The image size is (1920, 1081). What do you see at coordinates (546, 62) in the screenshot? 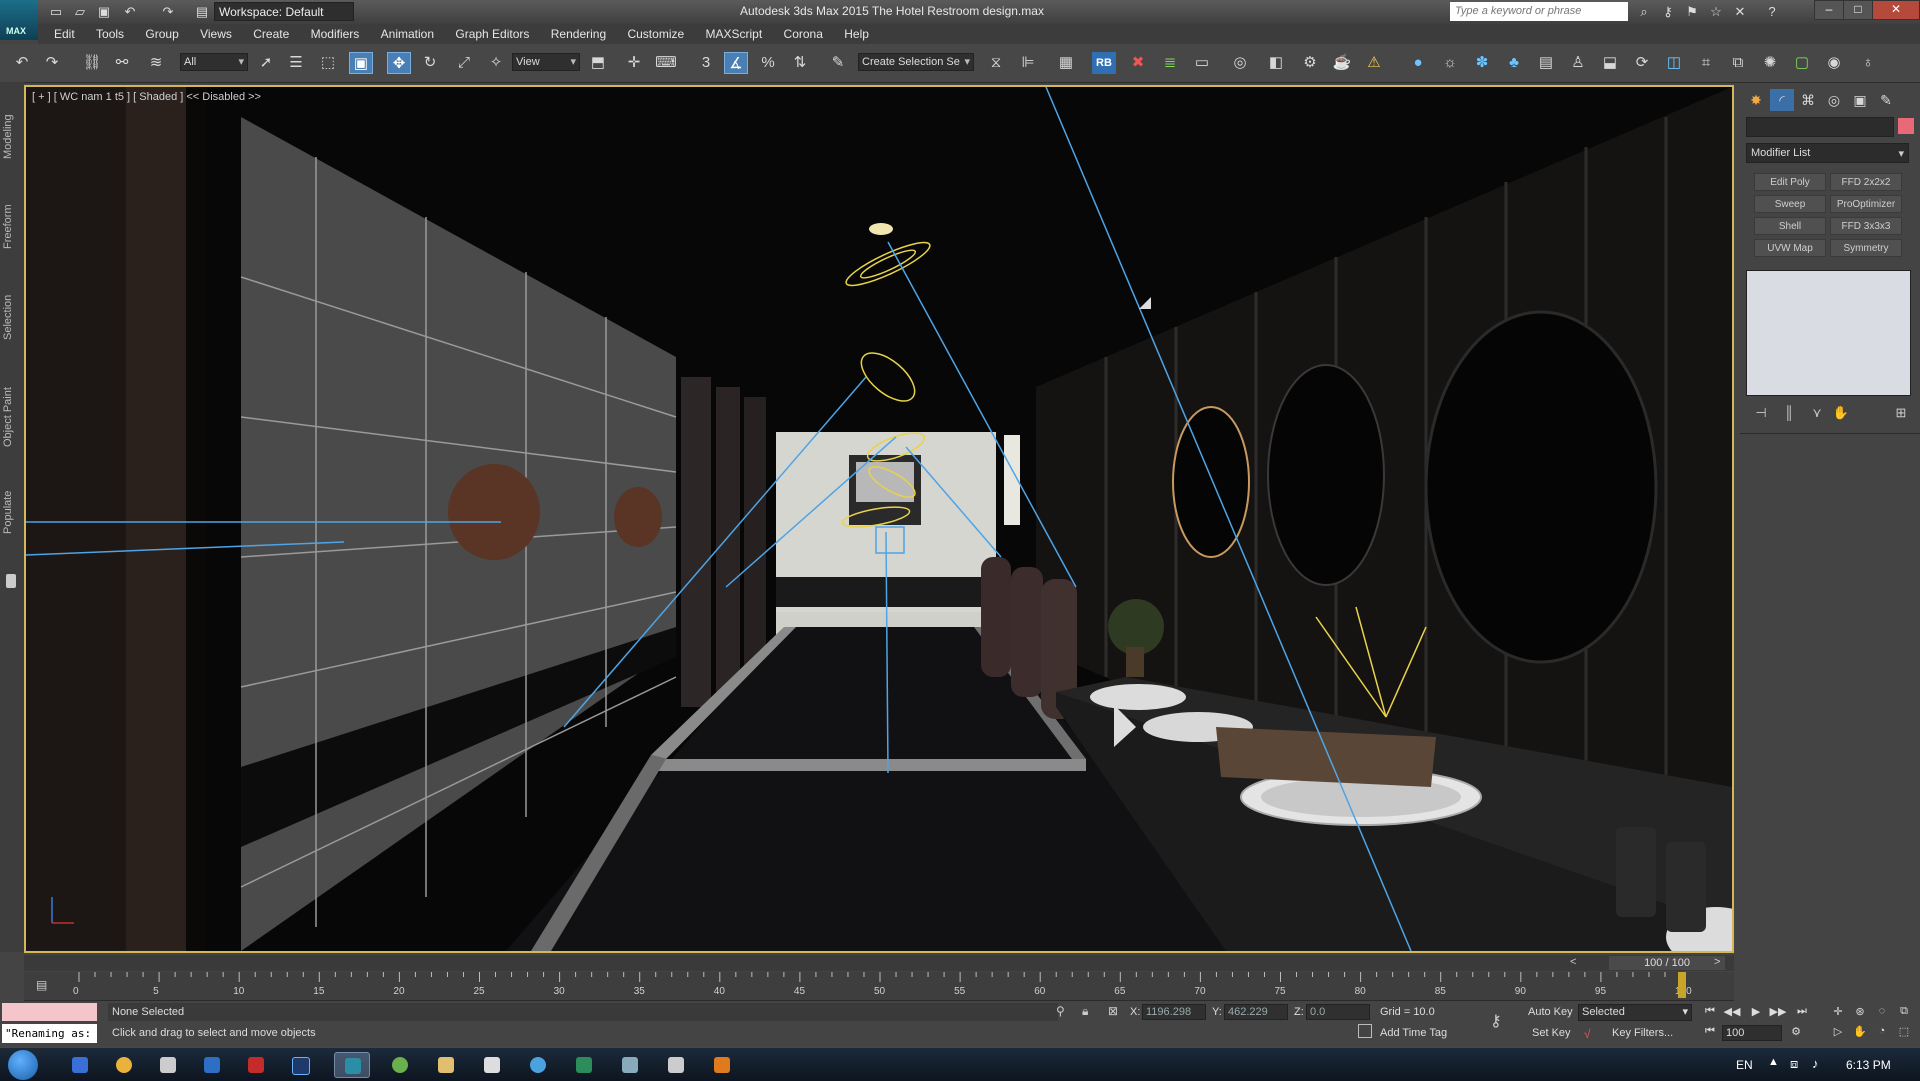
I see `reference-coordinate-dropdown: View` at bounding box center [546, 62].